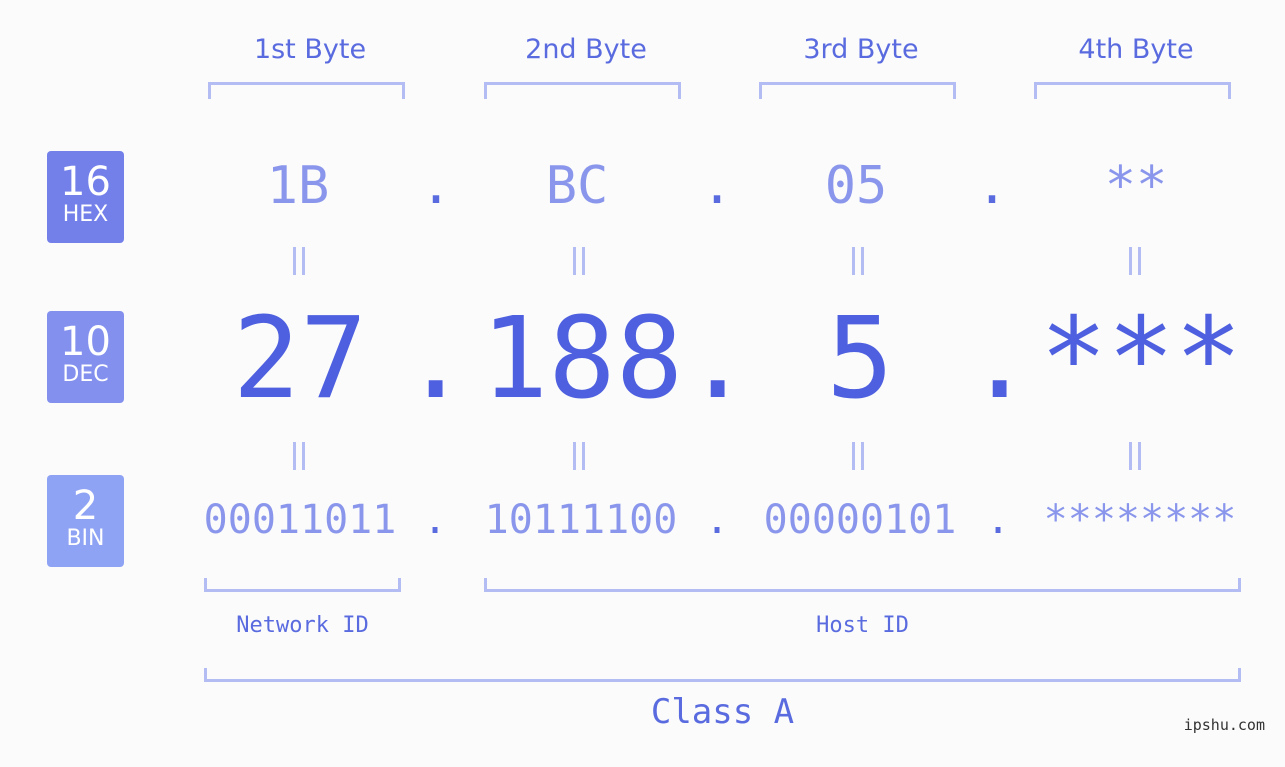 This screenshot has height=767, width=1285. Describe the element at coordinates (85, 538) in the screenshot. I see `bin-badge-label: BIN` at that location.